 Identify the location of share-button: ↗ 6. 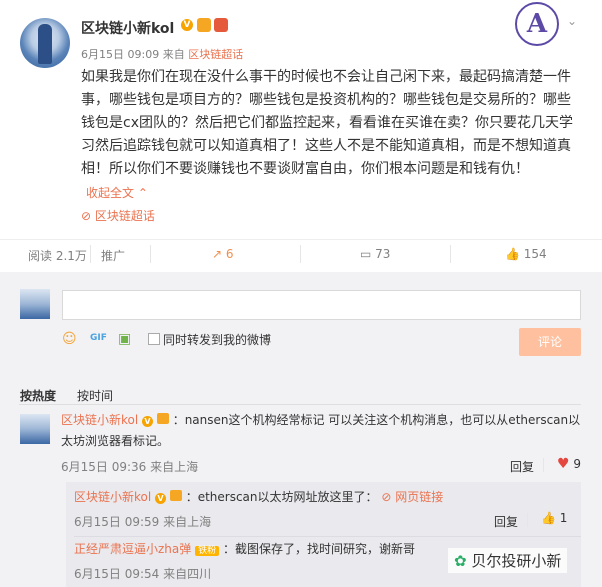
(223, 254).